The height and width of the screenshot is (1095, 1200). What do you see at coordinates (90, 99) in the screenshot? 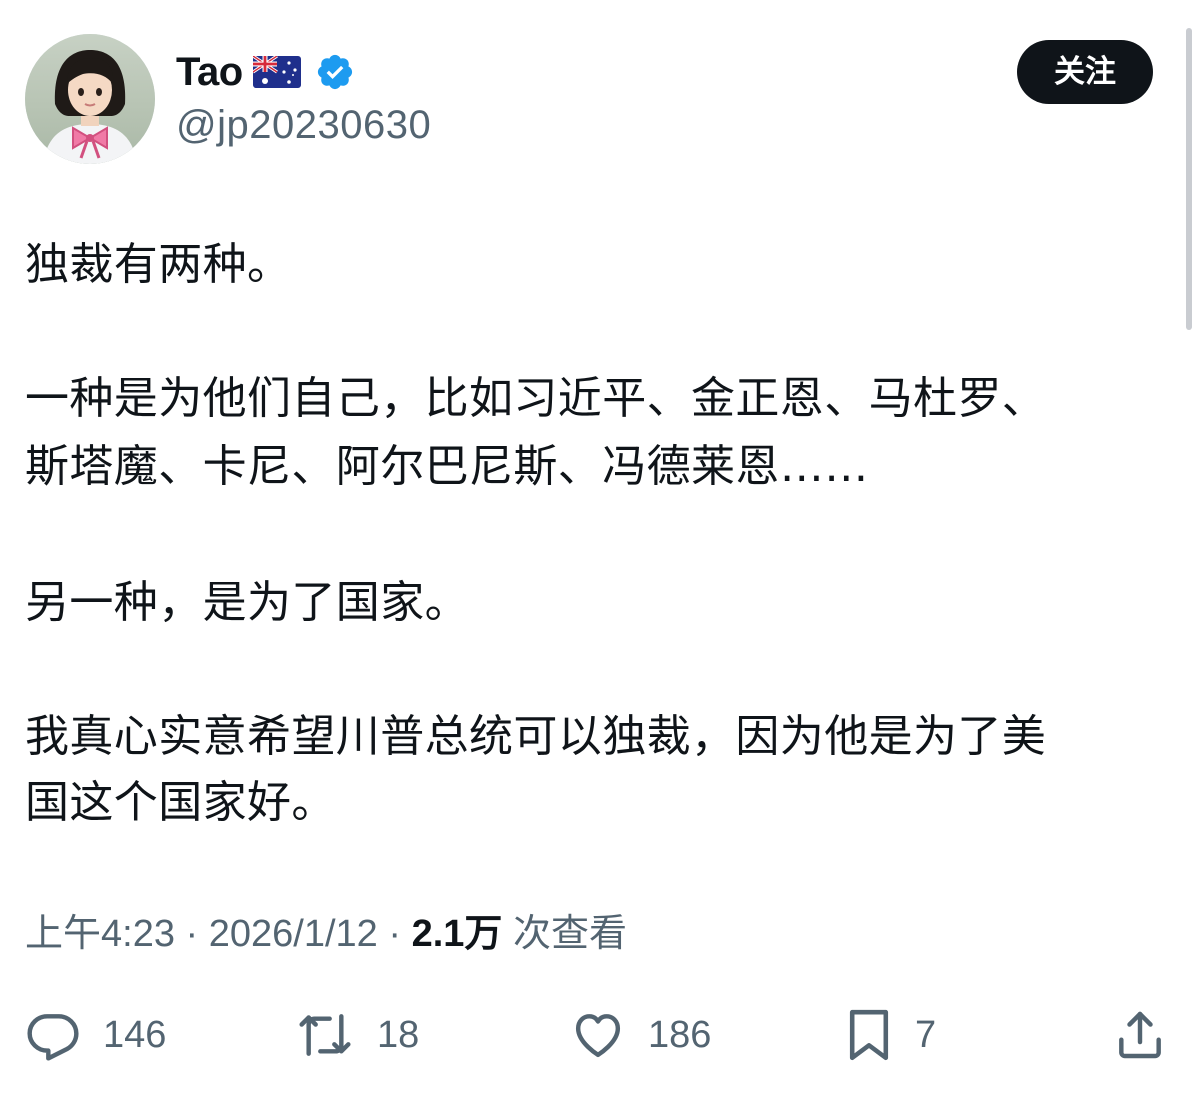
I see `avatar` at bounding box center [90, 99].